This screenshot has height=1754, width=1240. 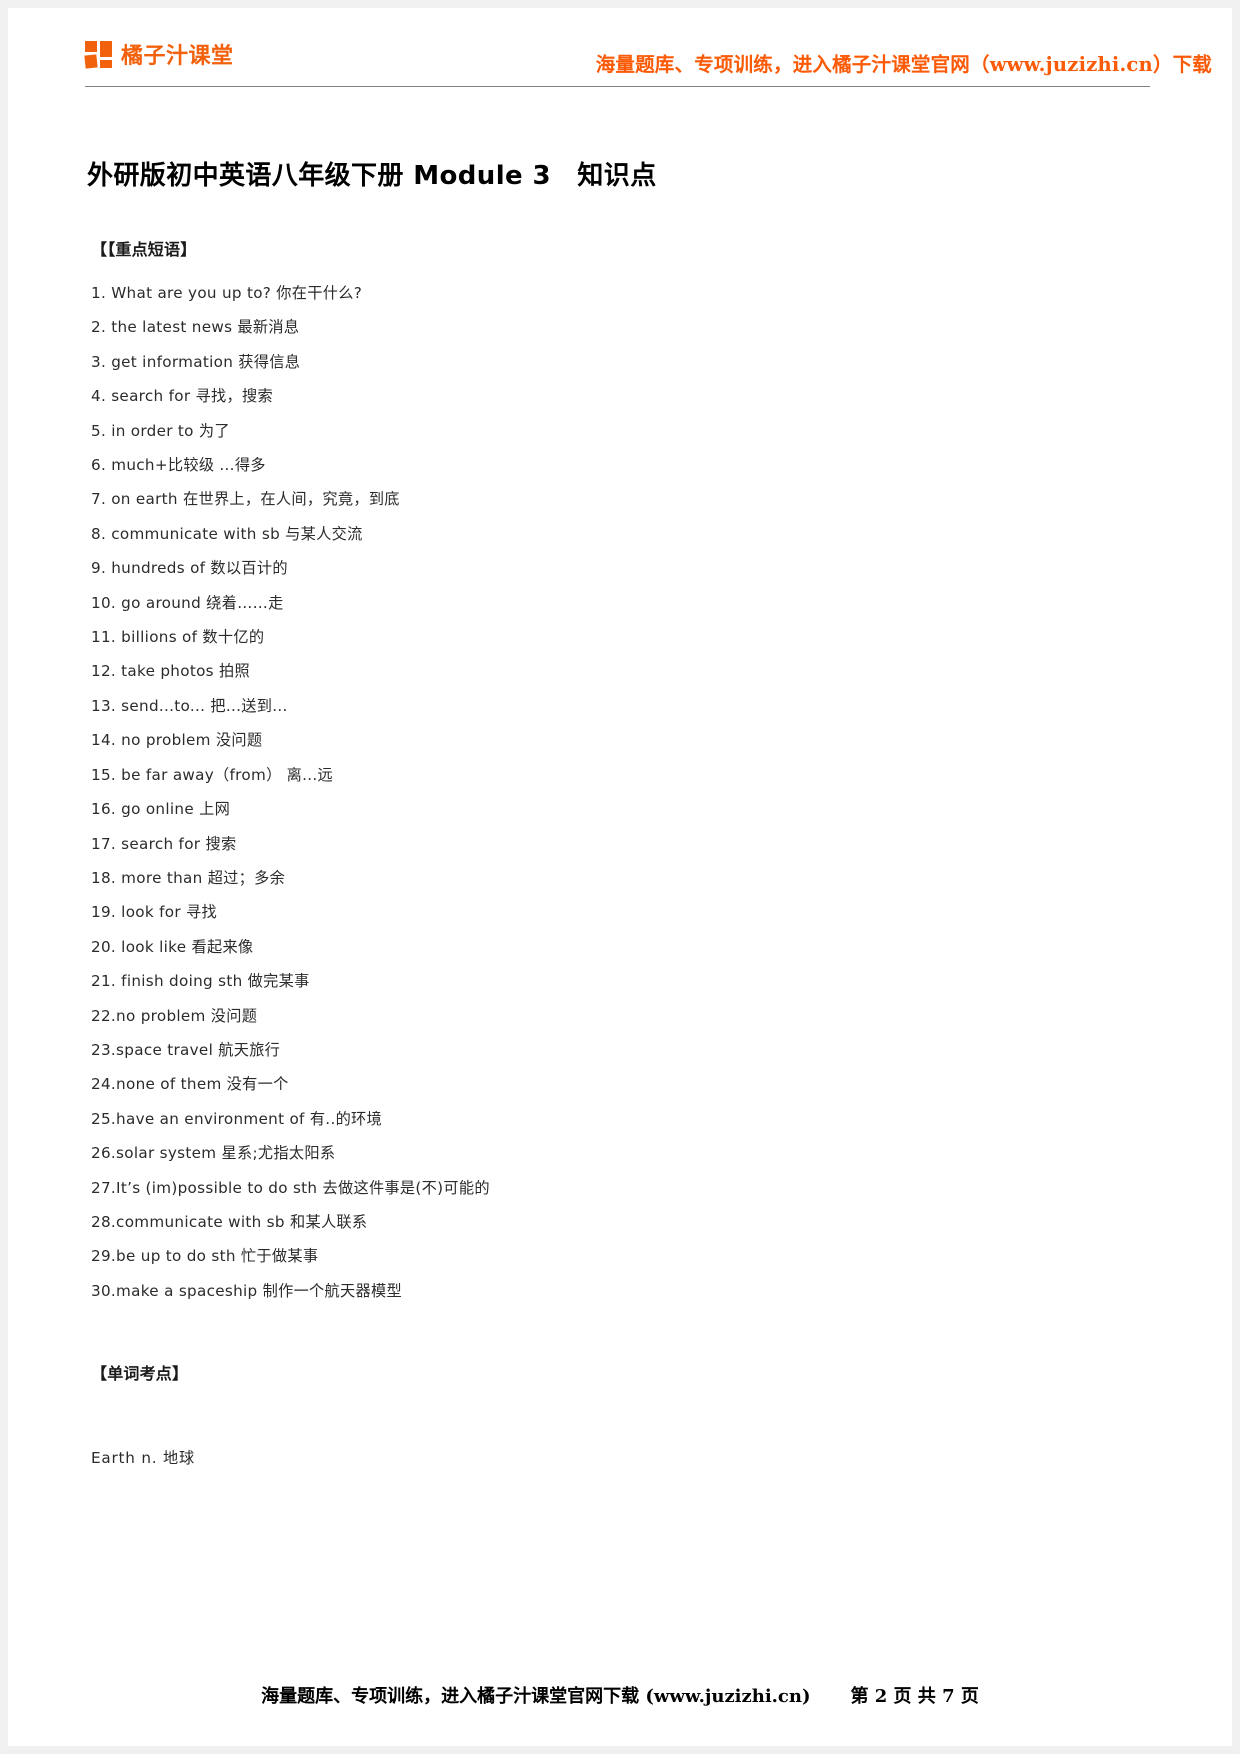 I want to click on list-item: 20. look like 看起来像, so click(x=172, y=946).